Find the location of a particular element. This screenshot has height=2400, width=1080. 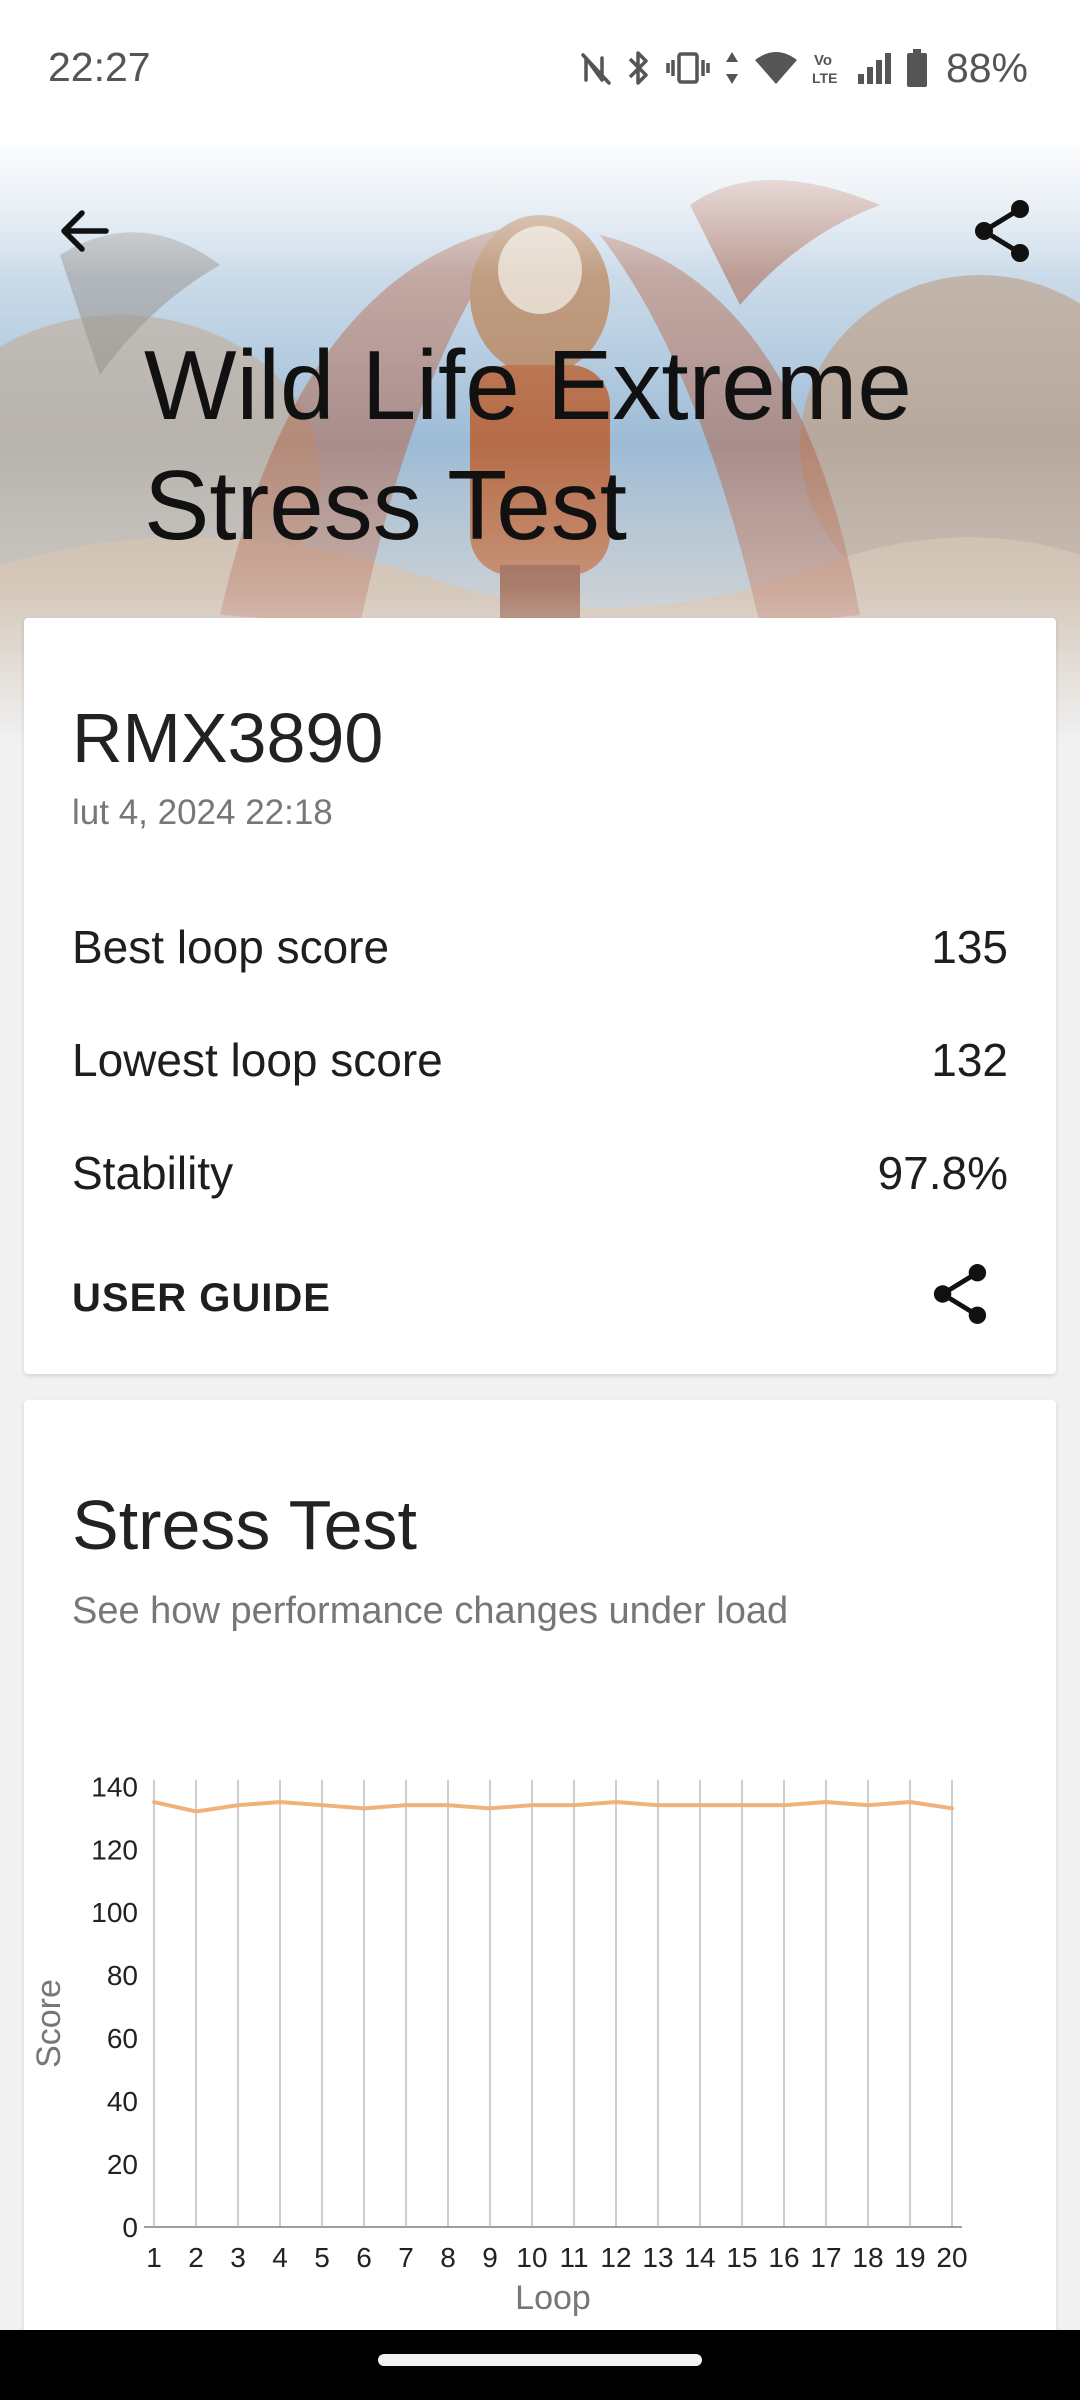

user-guide-button: USER GUIDE is located at coordinates (201, 1298).